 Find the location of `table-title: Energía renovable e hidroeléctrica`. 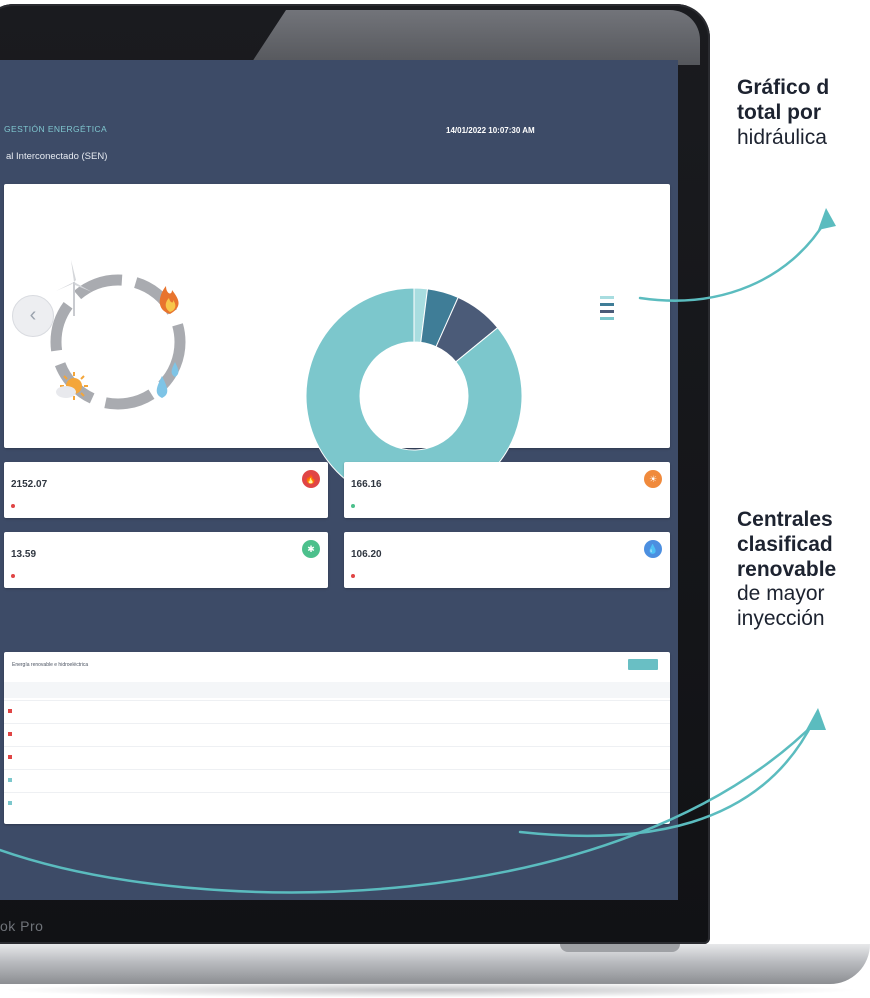

table-title: Energía renovable e hidroeléctrica is located at coordinates (50, 665).